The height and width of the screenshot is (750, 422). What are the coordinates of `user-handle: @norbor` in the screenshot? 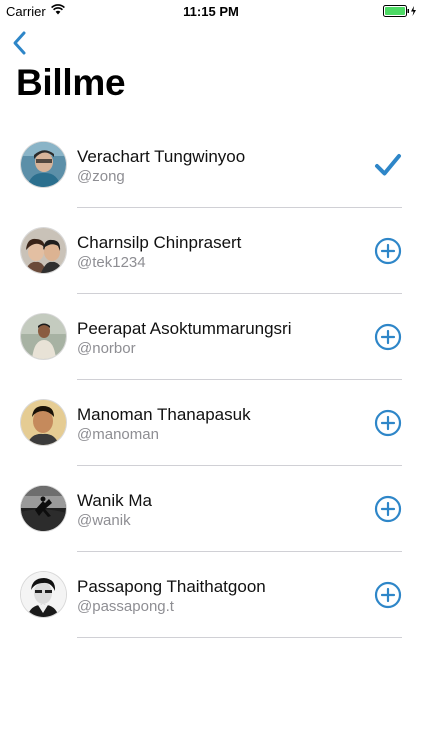 It's located at (106, 348).